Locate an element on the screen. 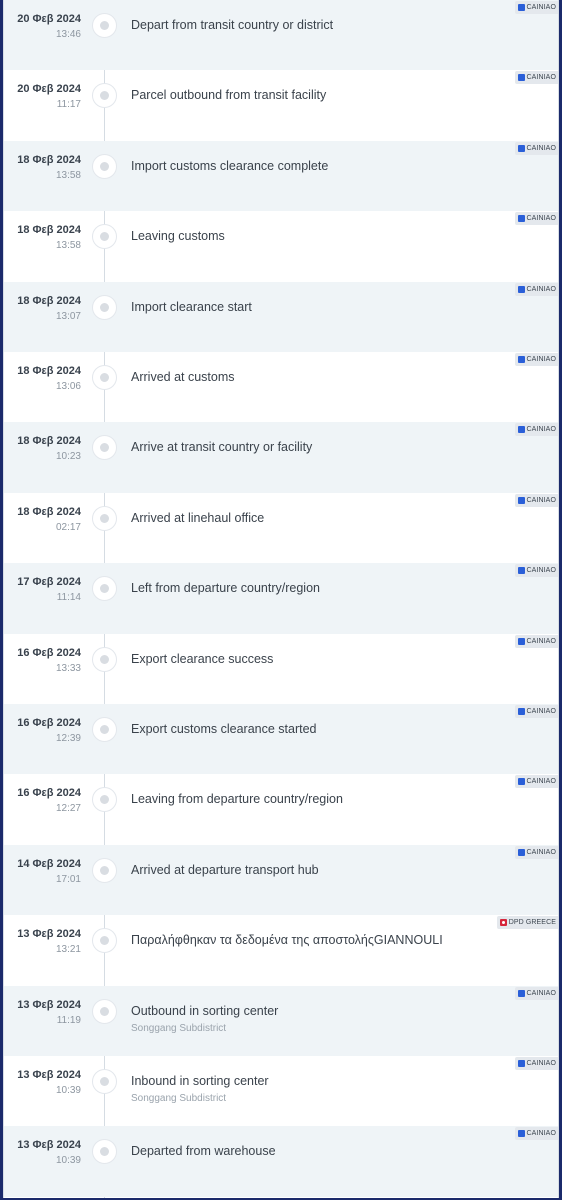  event-description: Leaving from departure country/region is located at coordinates (237, 799).